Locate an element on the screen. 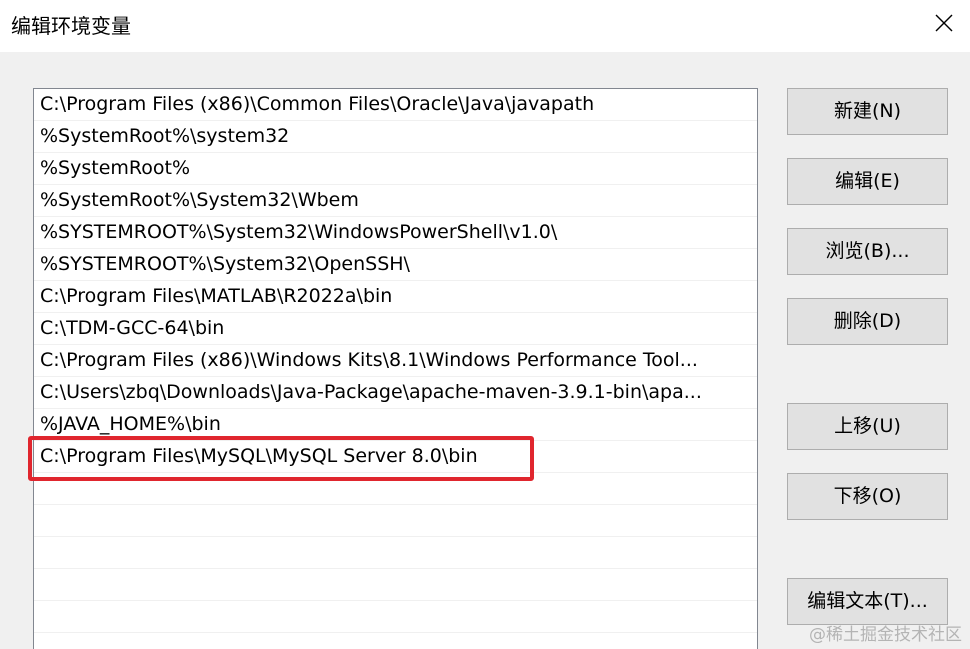  list-item: C:\TDM-GCC-64\bin is located at coordinates (395, 329).